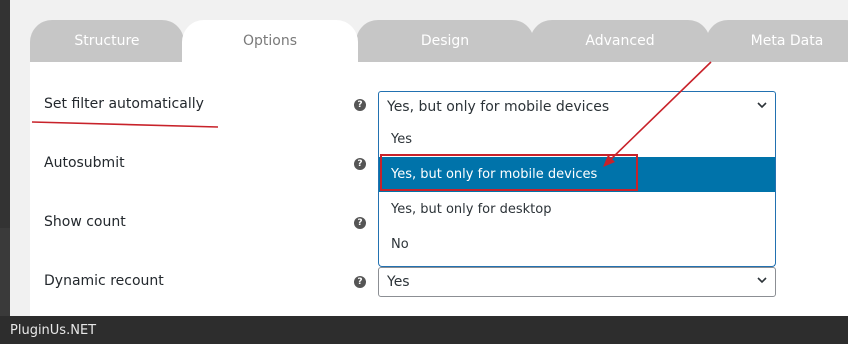 The width and height of the screenshot is (848, 344). Describe the element at coordinates (124, 104) in the screenshot. I see `set-filter-label: Set filter automatically` at that location.